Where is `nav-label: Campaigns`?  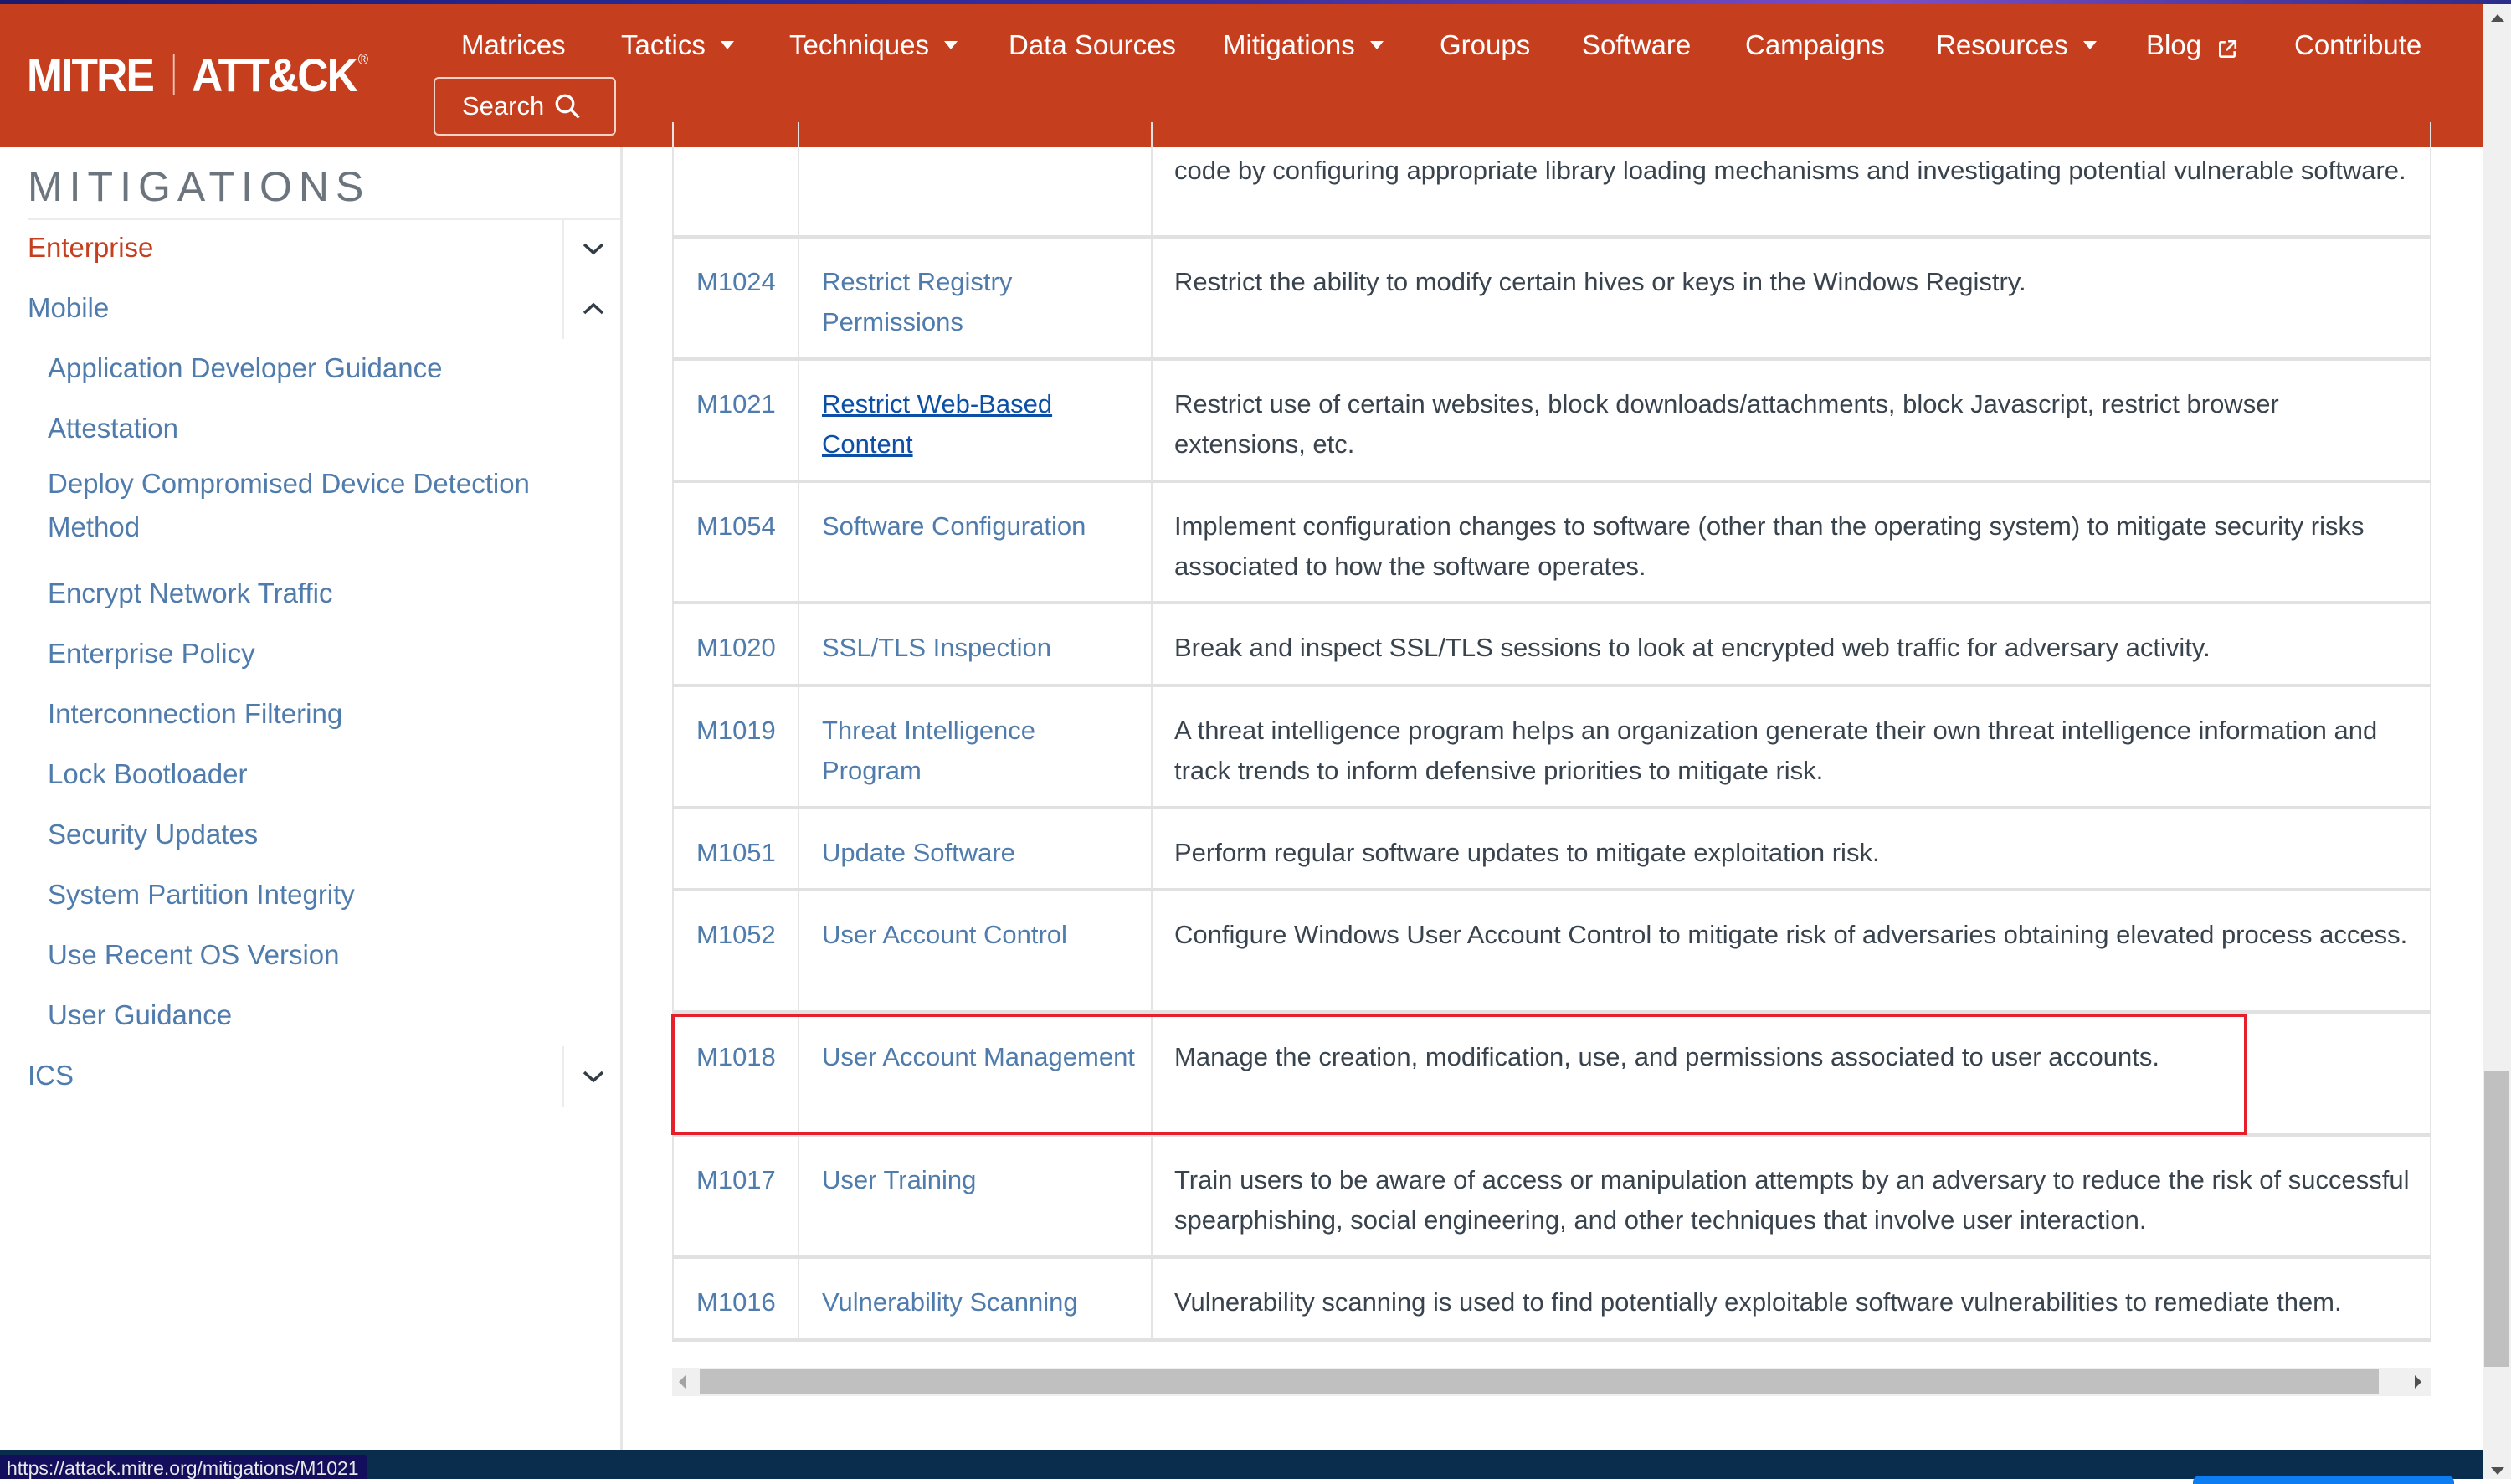 nav-label: Campaigns is located at coordinates (1815, 44).